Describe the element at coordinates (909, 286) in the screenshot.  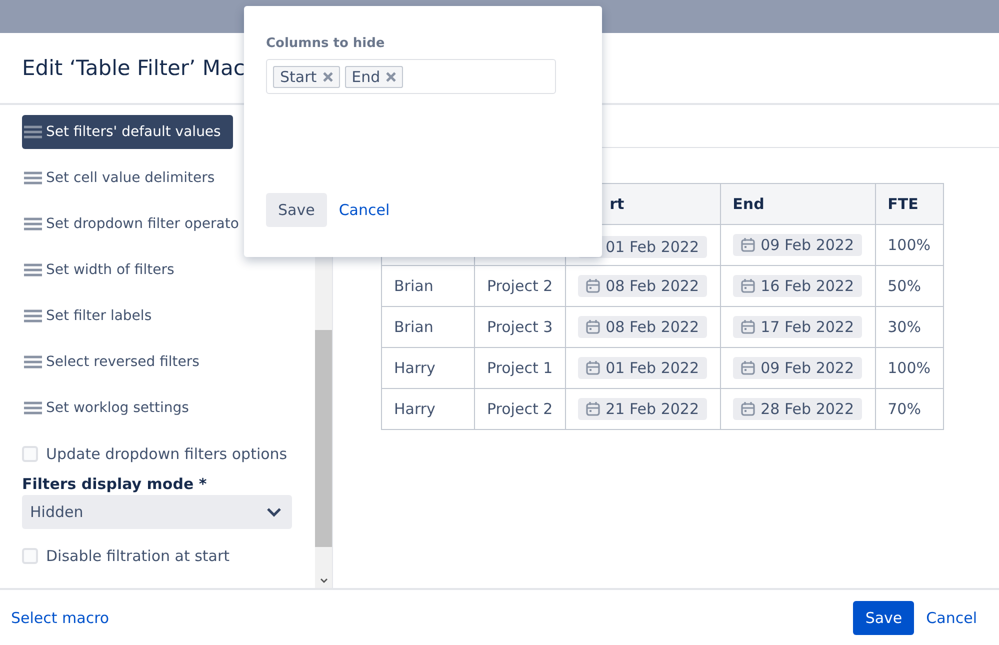
I see `table-cell: 50%` at that location.